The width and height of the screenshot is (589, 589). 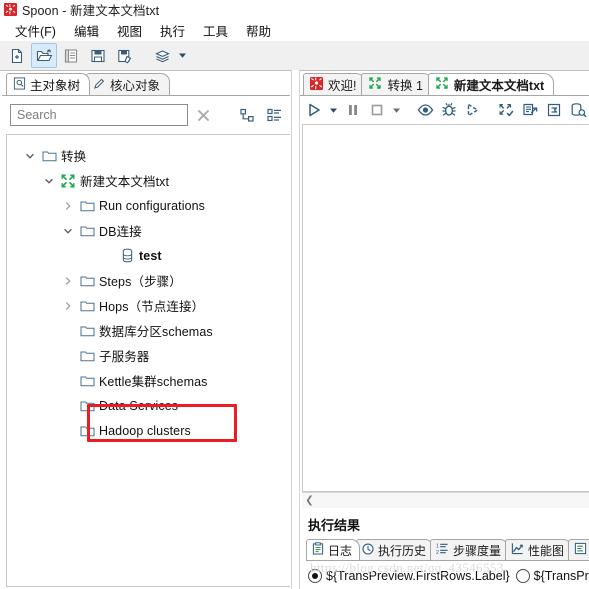 I want to click on clock-icon, so click(x=368, y=550).